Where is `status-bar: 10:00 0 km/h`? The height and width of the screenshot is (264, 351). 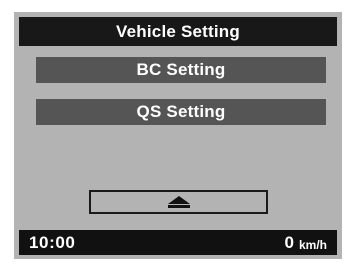 status-bar: 10:00 0 km/h is located at coordinates (178, 242).